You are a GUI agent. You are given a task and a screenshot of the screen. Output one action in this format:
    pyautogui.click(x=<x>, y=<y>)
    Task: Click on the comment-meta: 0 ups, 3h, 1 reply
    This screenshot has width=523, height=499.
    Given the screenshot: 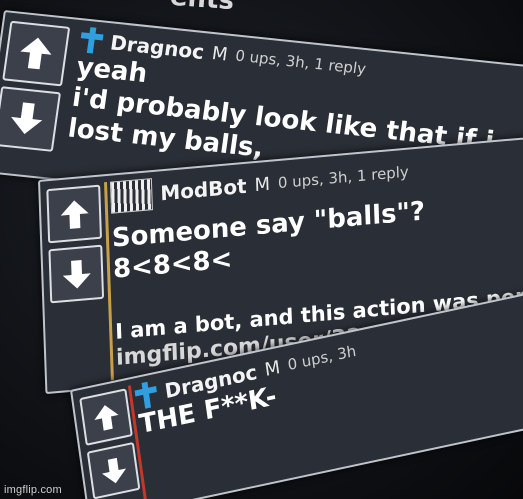 What is the action you would take?
    pyautogui.click(x=343, y=177)
    